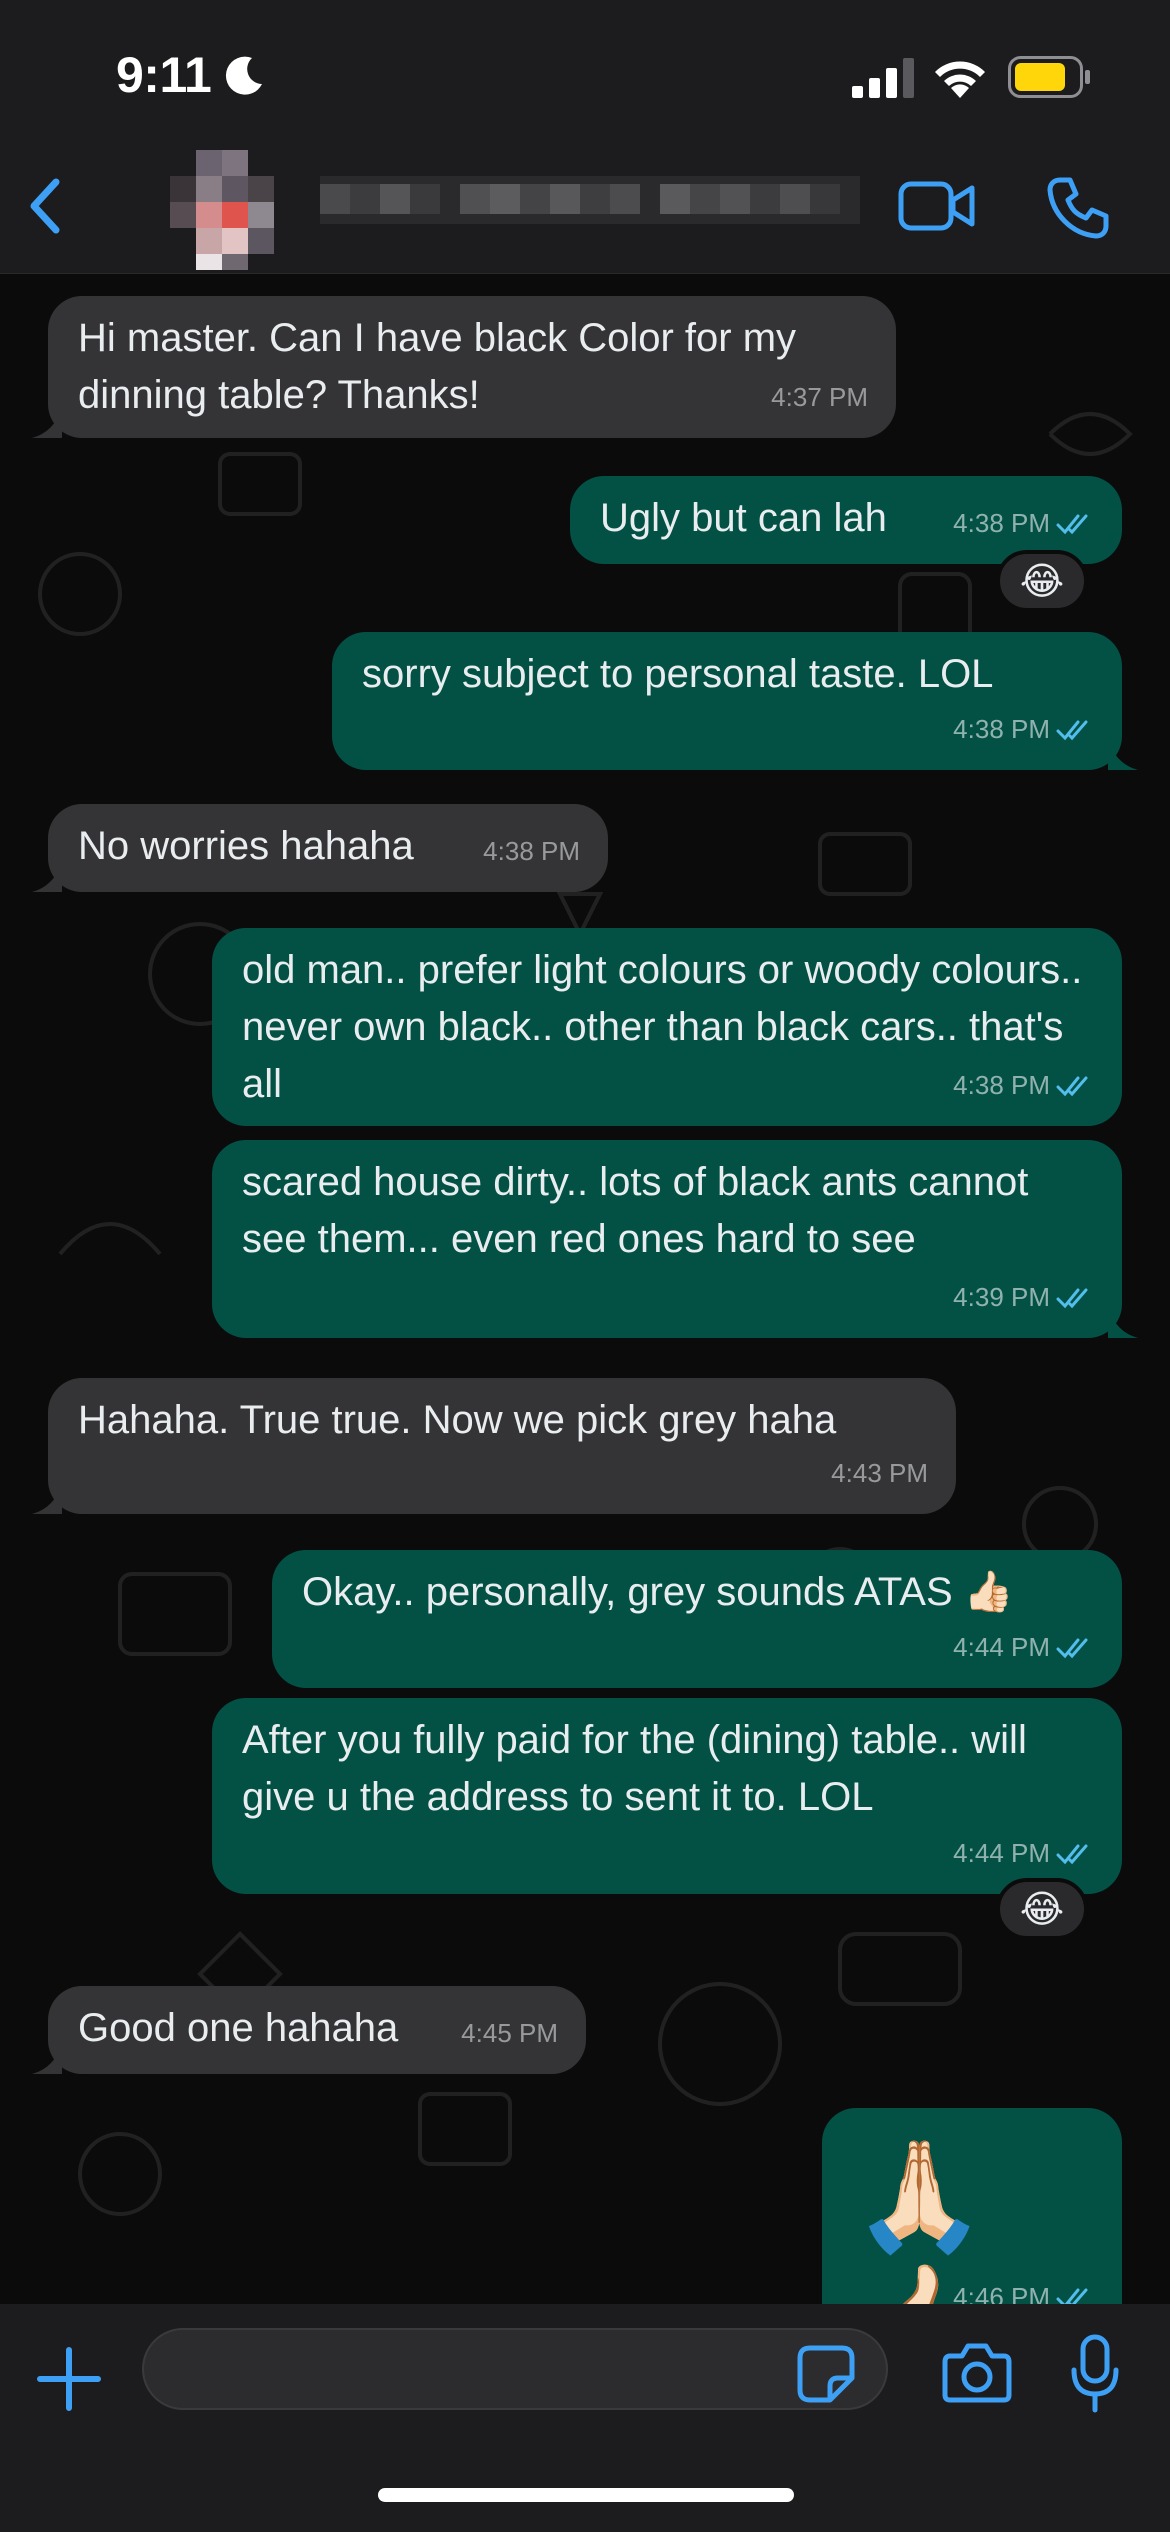 Image resolution: width=1170 pixels, height=2532 pixels. Describe the element at coordinates (69, 2379) in the screenshot. I see `plus-icon` at that location.